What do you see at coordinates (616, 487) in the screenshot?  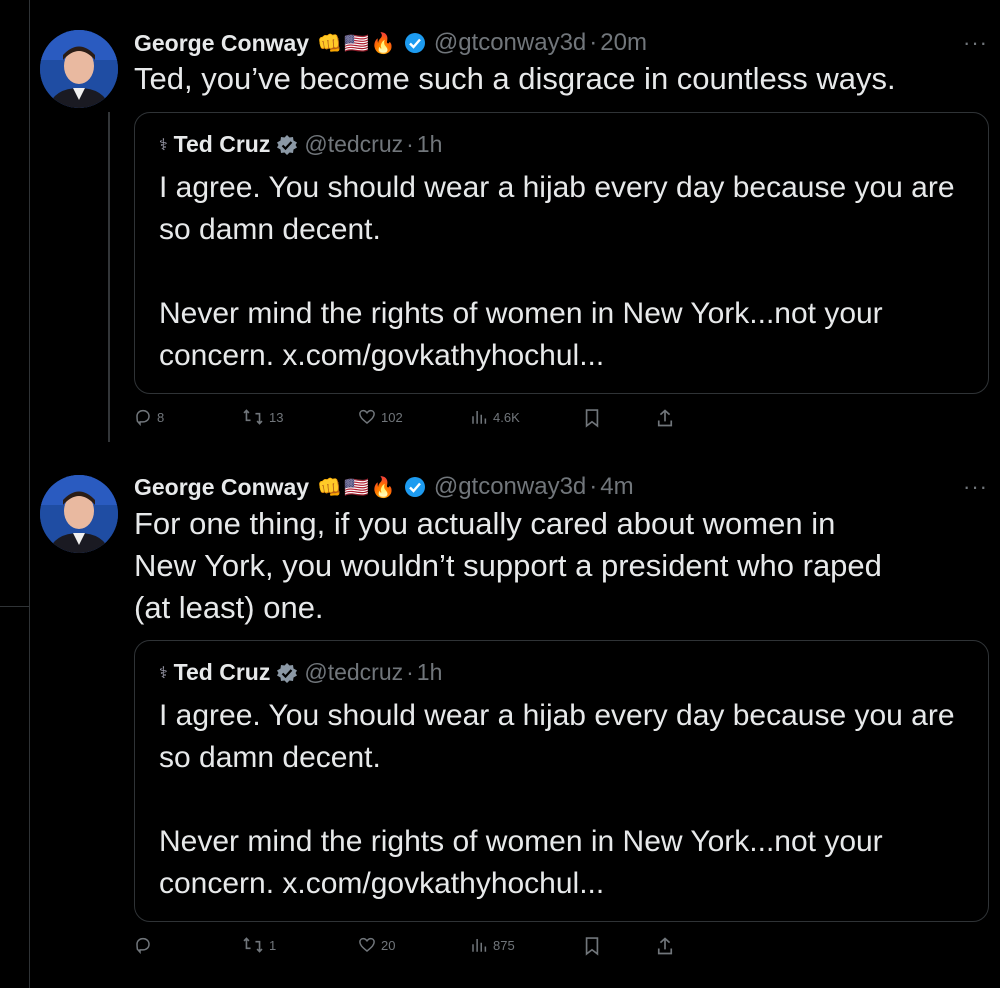 I see `timestamp: 4m` at bounding box center [616, 487].